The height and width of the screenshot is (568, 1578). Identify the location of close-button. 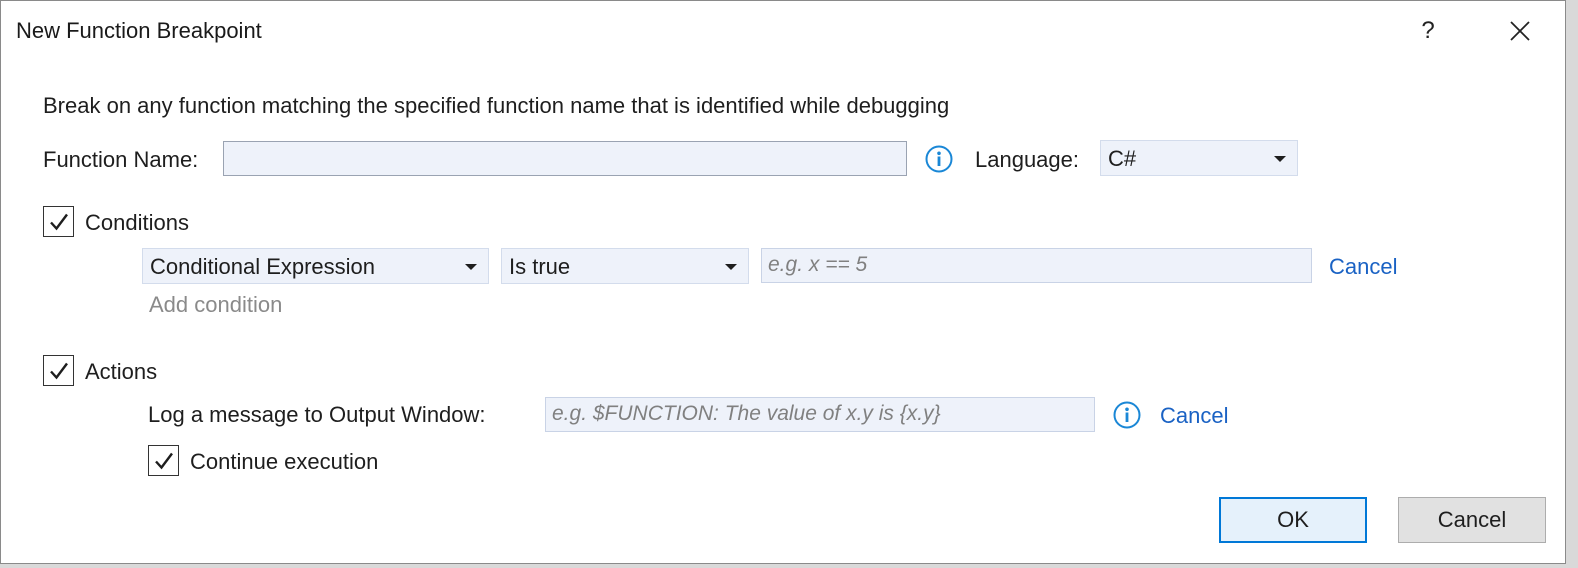
(1520, 31).